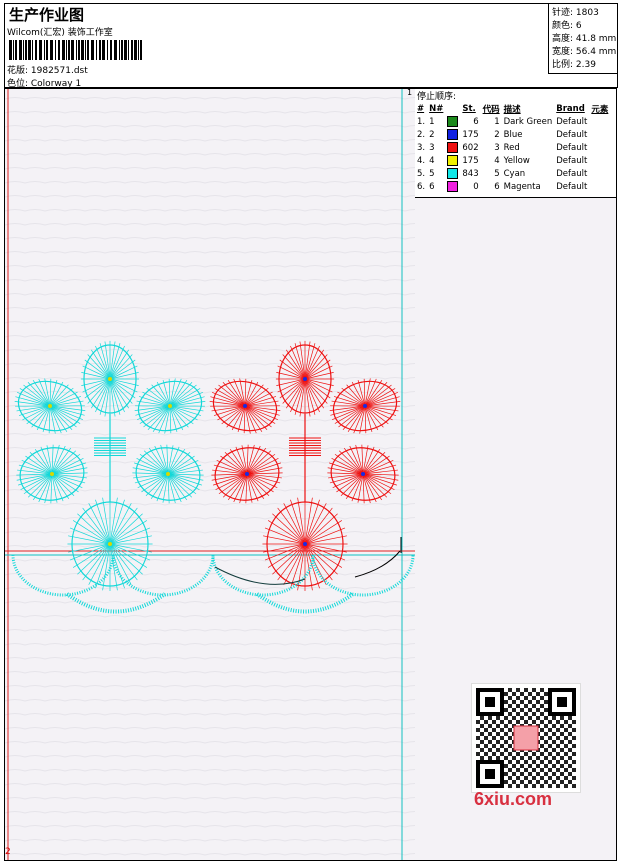 This screenshot has height=861, width=620. What do you see at coordinates (470, 147) in the screenshot?
I see `row-stitches: 602` at bounding box center [470, 147].